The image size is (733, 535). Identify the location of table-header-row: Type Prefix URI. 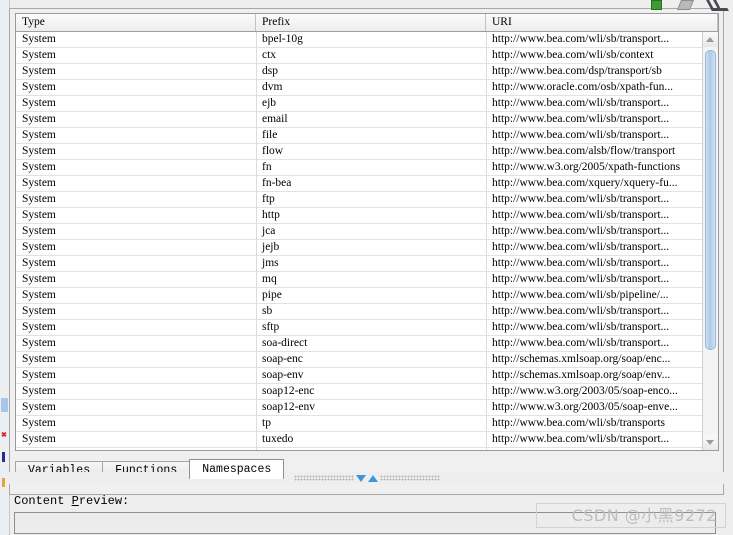
(367, 23).